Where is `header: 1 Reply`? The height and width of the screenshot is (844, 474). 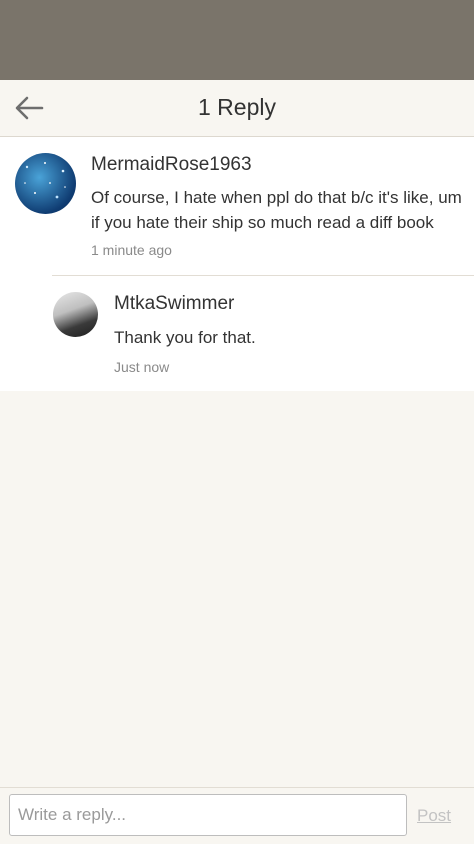
header: 1 Reply is located at coordinates (237, 108).